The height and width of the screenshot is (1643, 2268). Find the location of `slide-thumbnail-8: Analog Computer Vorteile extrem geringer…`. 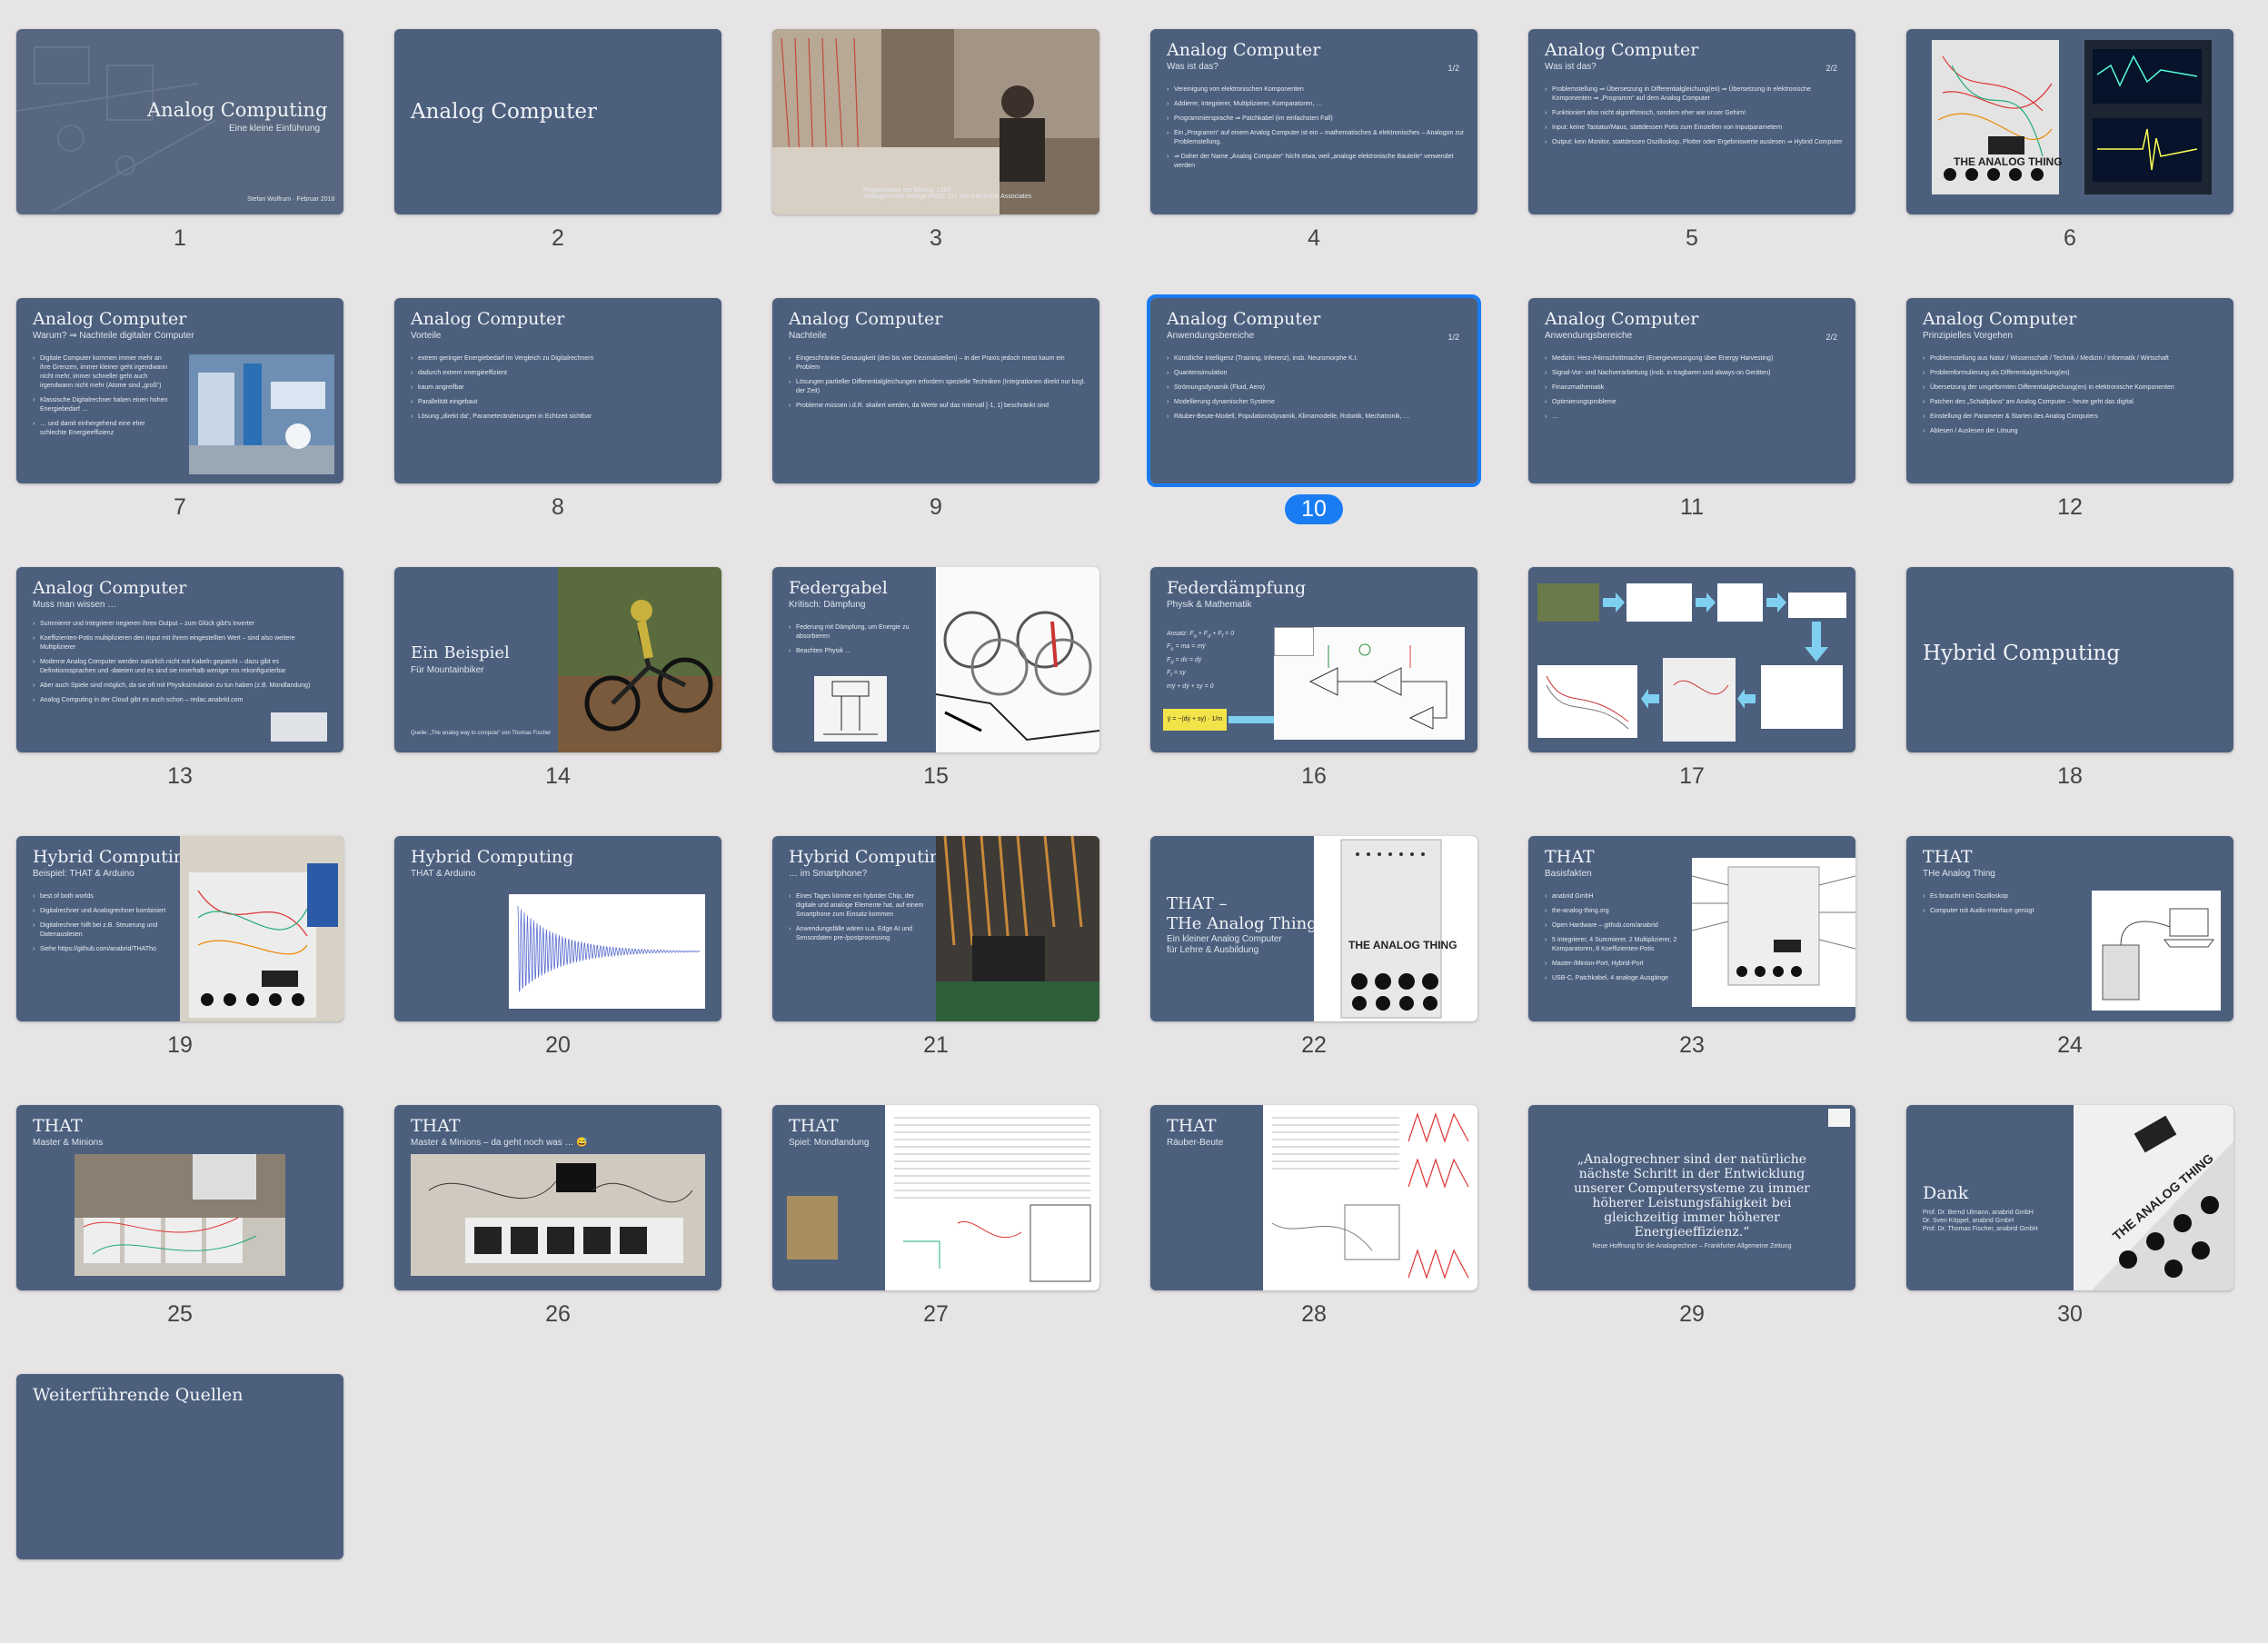

slide-thumbnail-8: Analog Computer Vorteile extrem geringer… is located at coordinates (557, 390).